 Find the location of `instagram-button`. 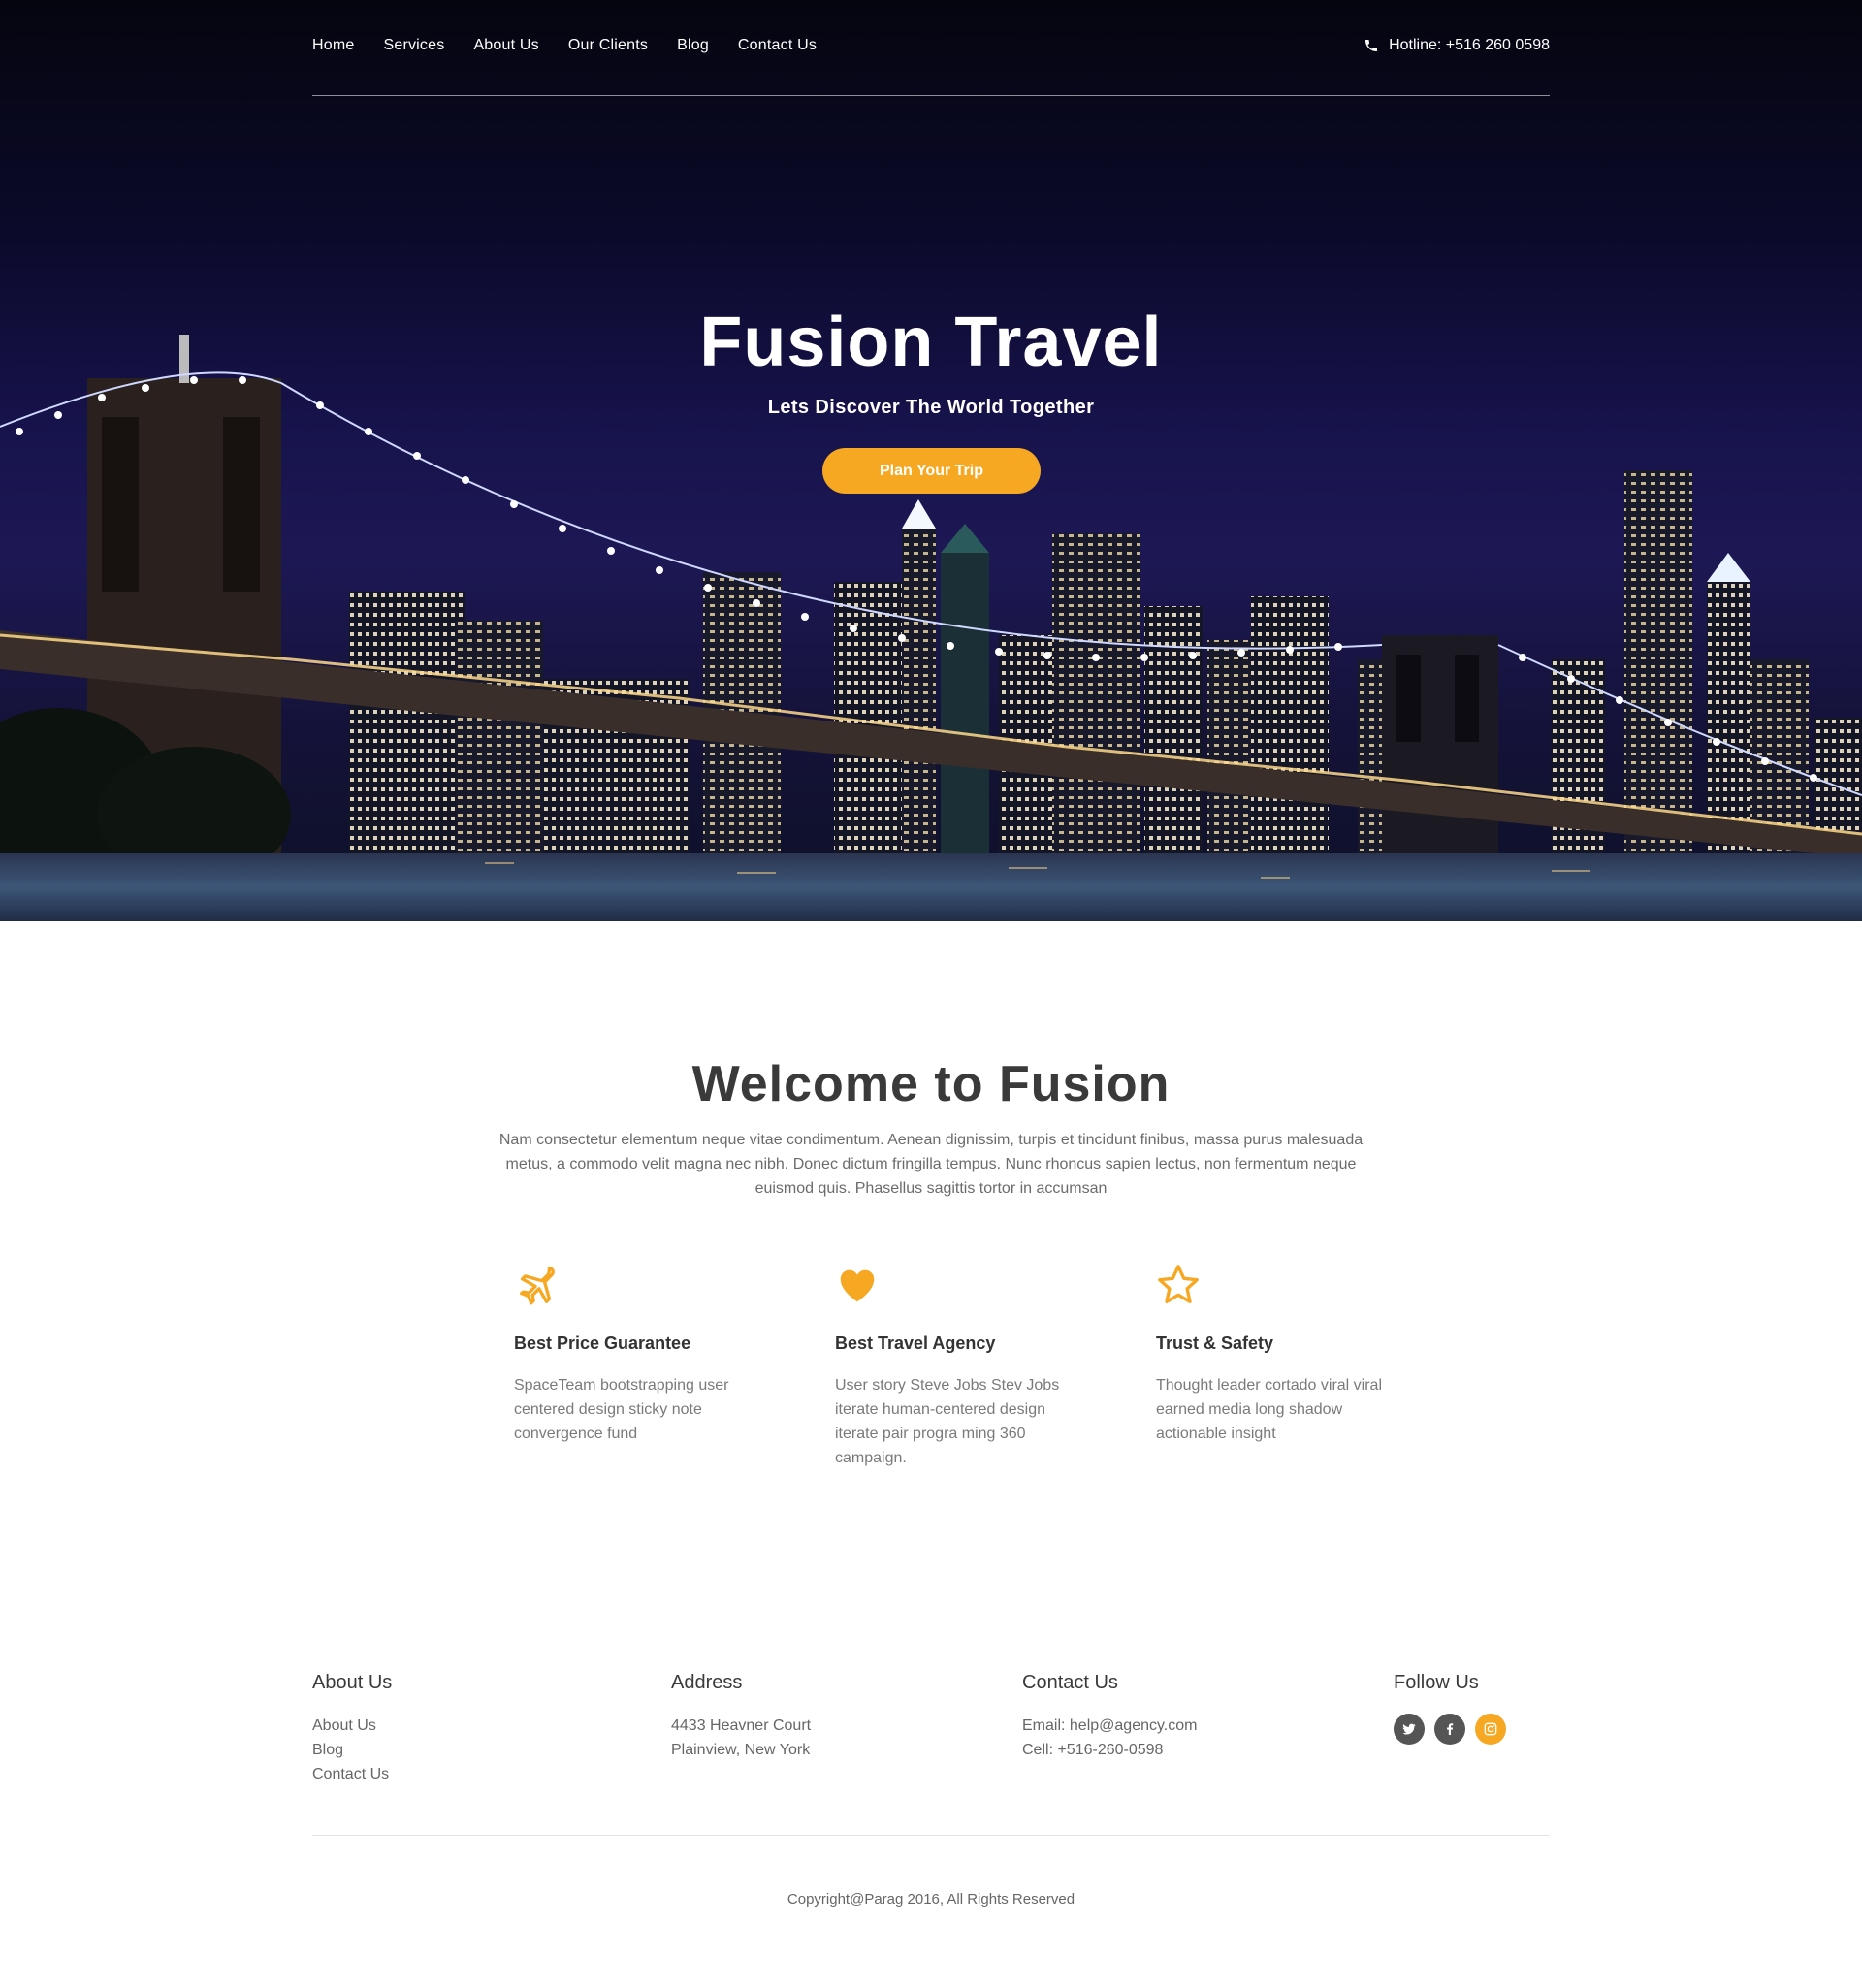

instagram-button is located at coordinates (1491, 1729).